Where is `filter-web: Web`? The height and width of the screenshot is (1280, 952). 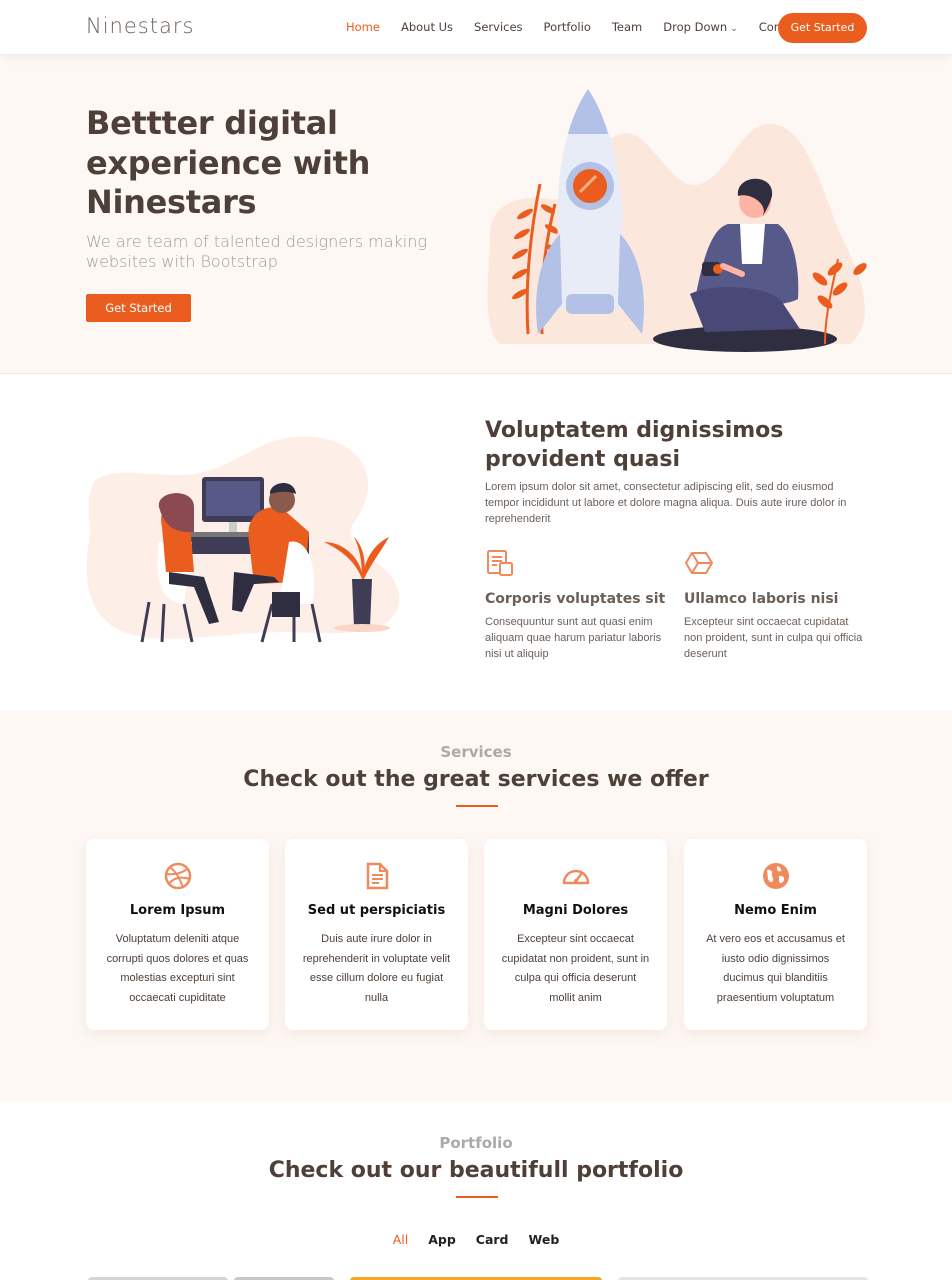 filter-web: Web is located at coordinates (544, 1239).